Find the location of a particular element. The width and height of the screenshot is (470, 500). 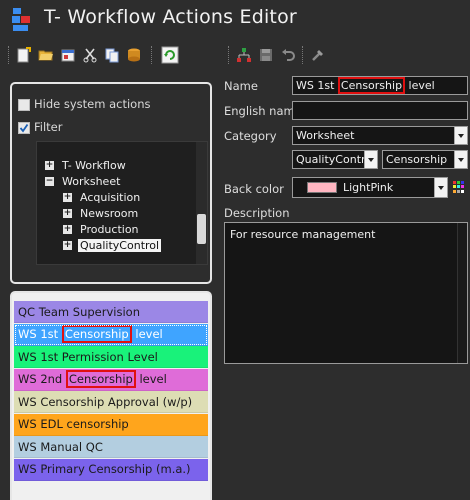

hide-system-actions-label: Hide system actions is located at coordinates (92, 104).